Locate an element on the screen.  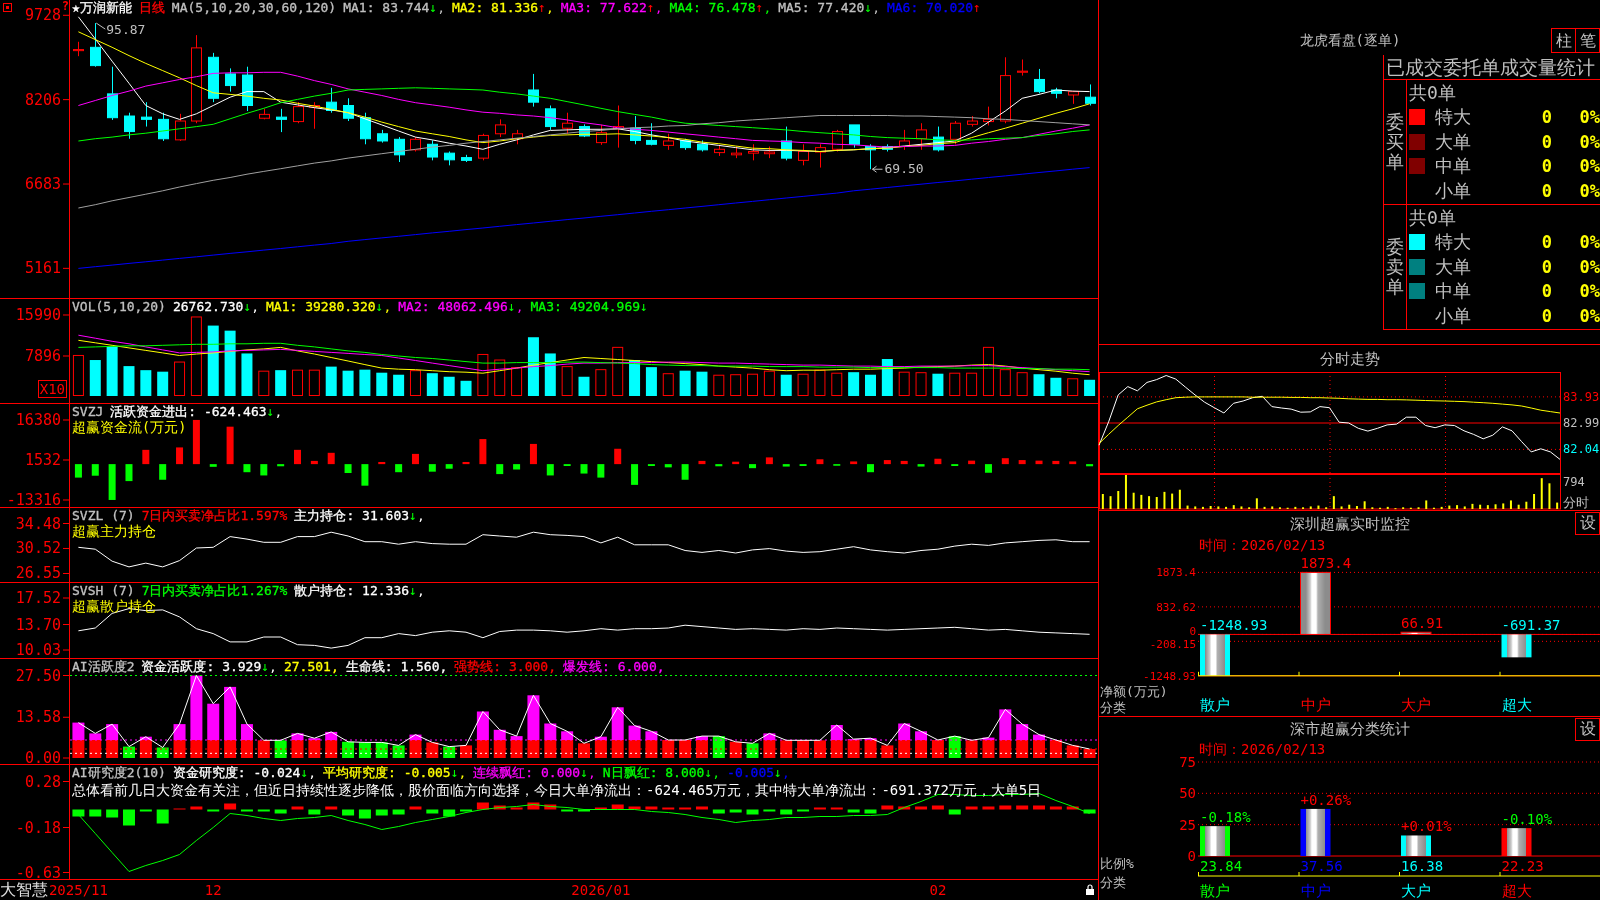
y-axis-label: 17.52 is located at coordinates (38, 598).